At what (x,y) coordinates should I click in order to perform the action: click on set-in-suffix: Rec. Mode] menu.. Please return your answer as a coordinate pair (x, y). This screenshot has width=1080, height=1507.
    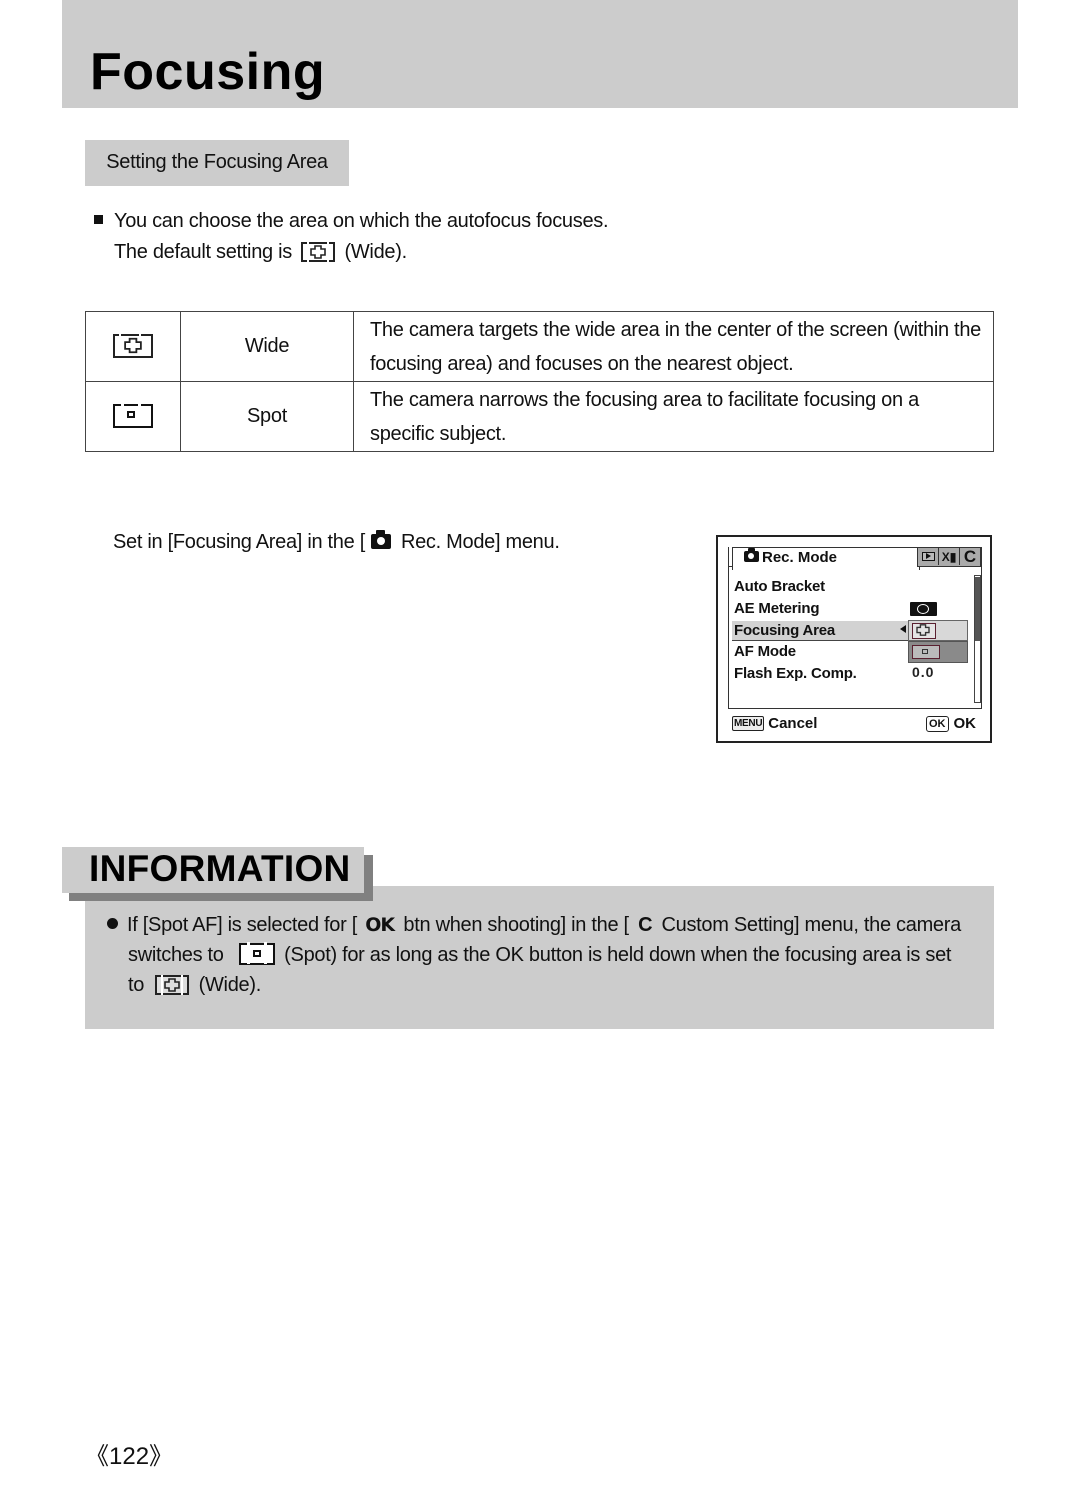
    Looking at the image, I should click on (480, 542).